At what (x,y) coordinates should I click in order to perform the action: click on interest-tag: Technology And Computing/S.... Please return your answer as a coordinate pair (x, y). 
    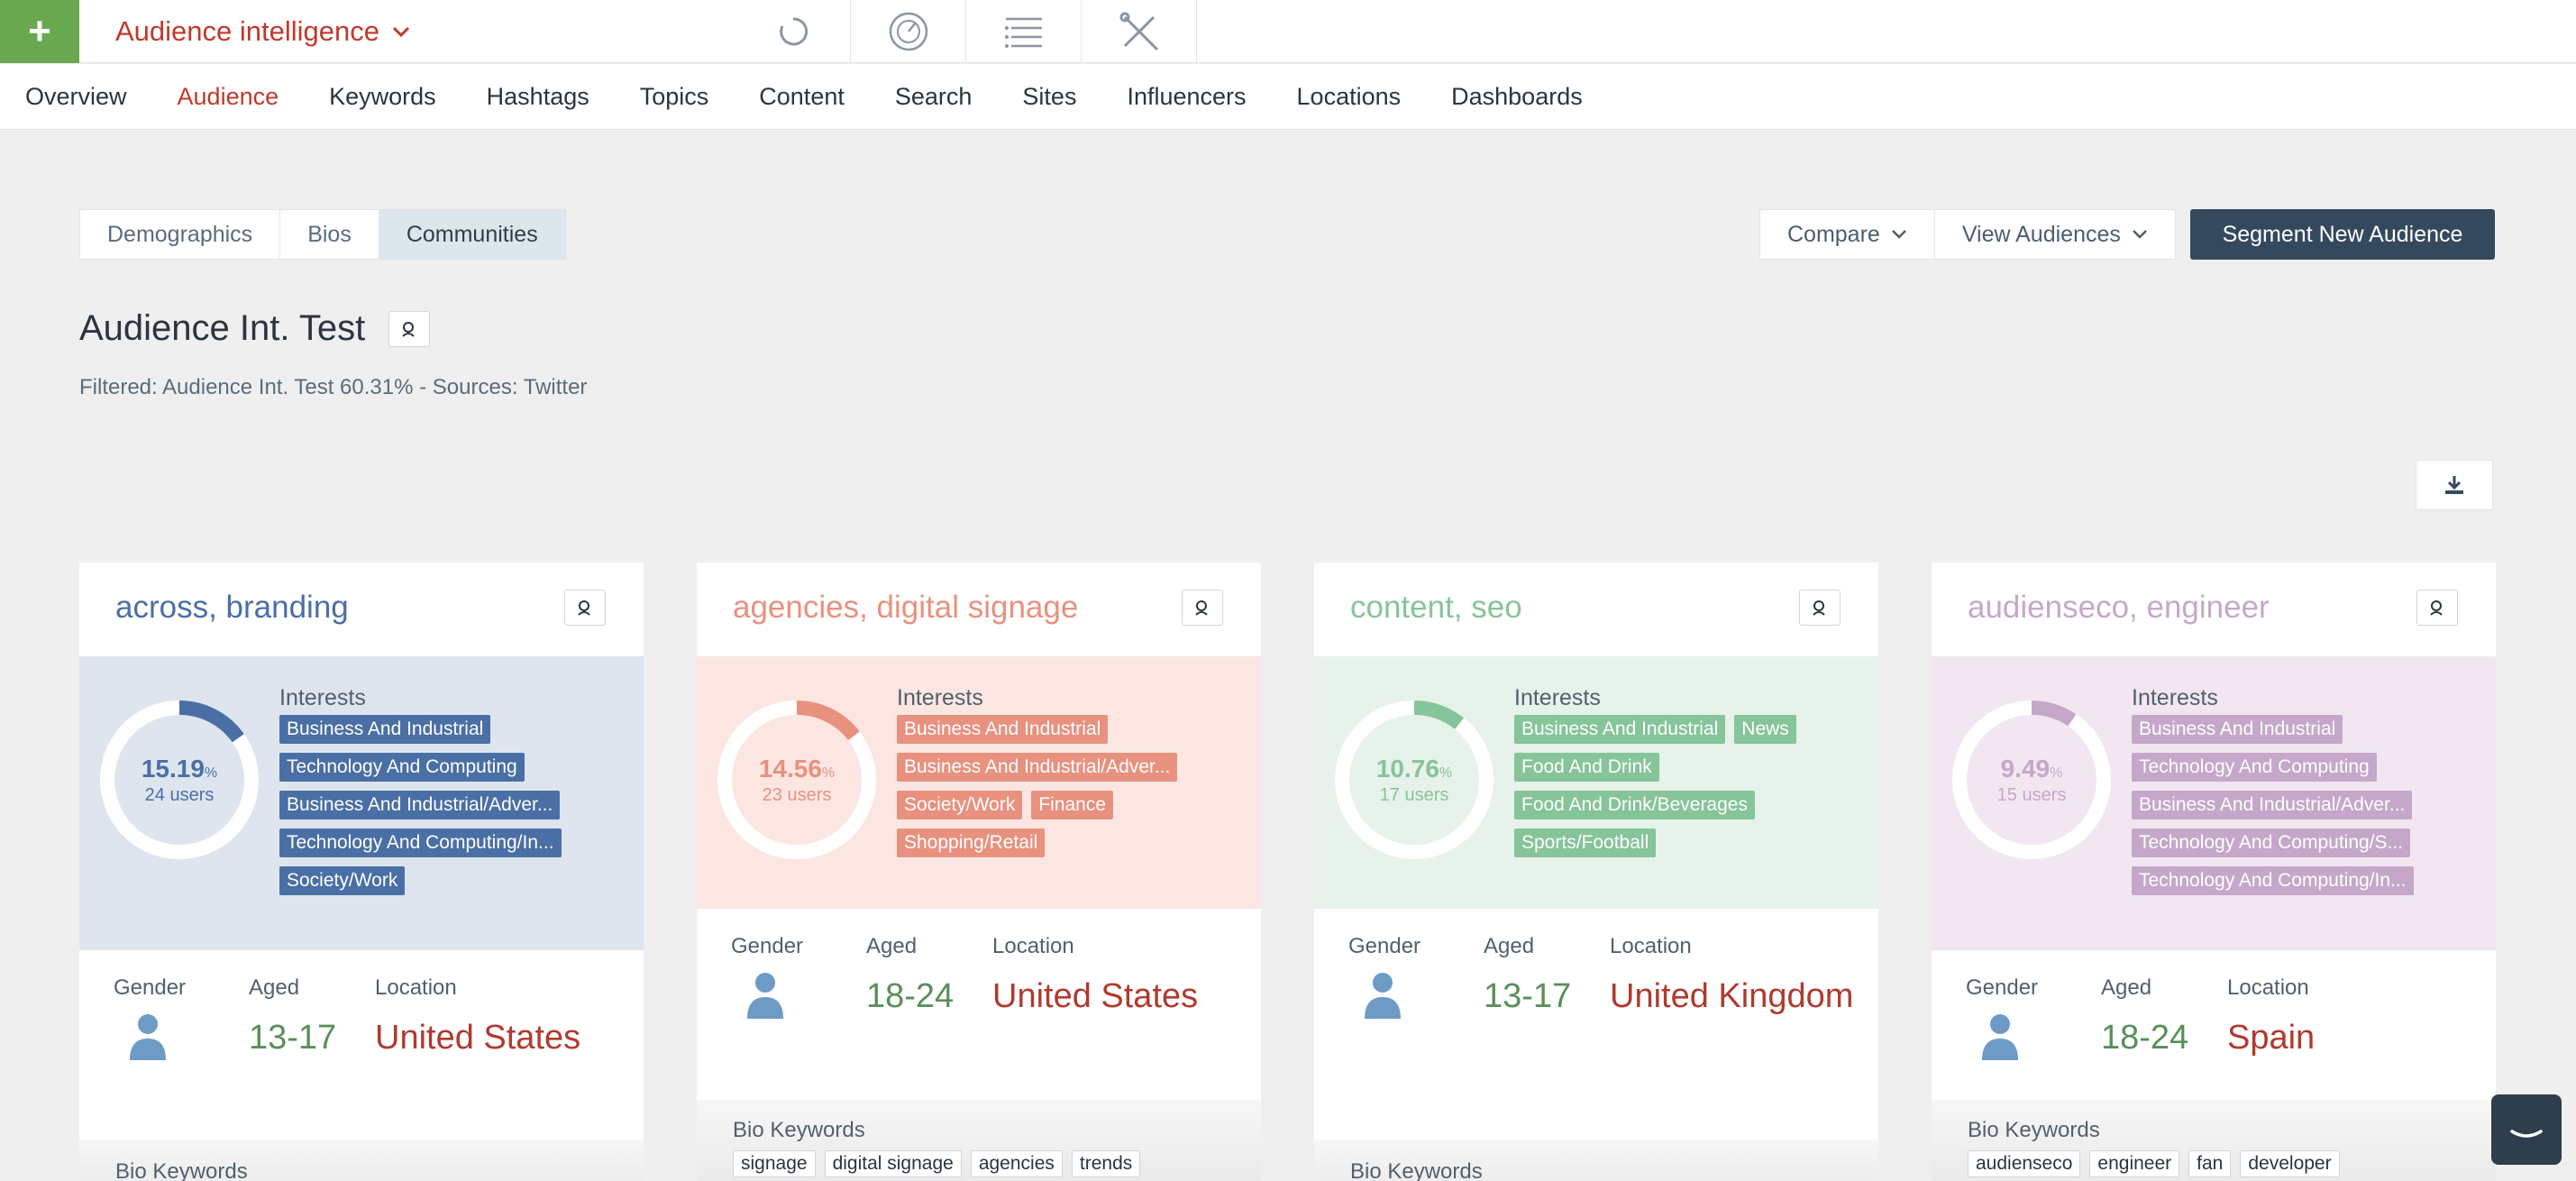
    Looking at the image, I should click on (2271, 843).